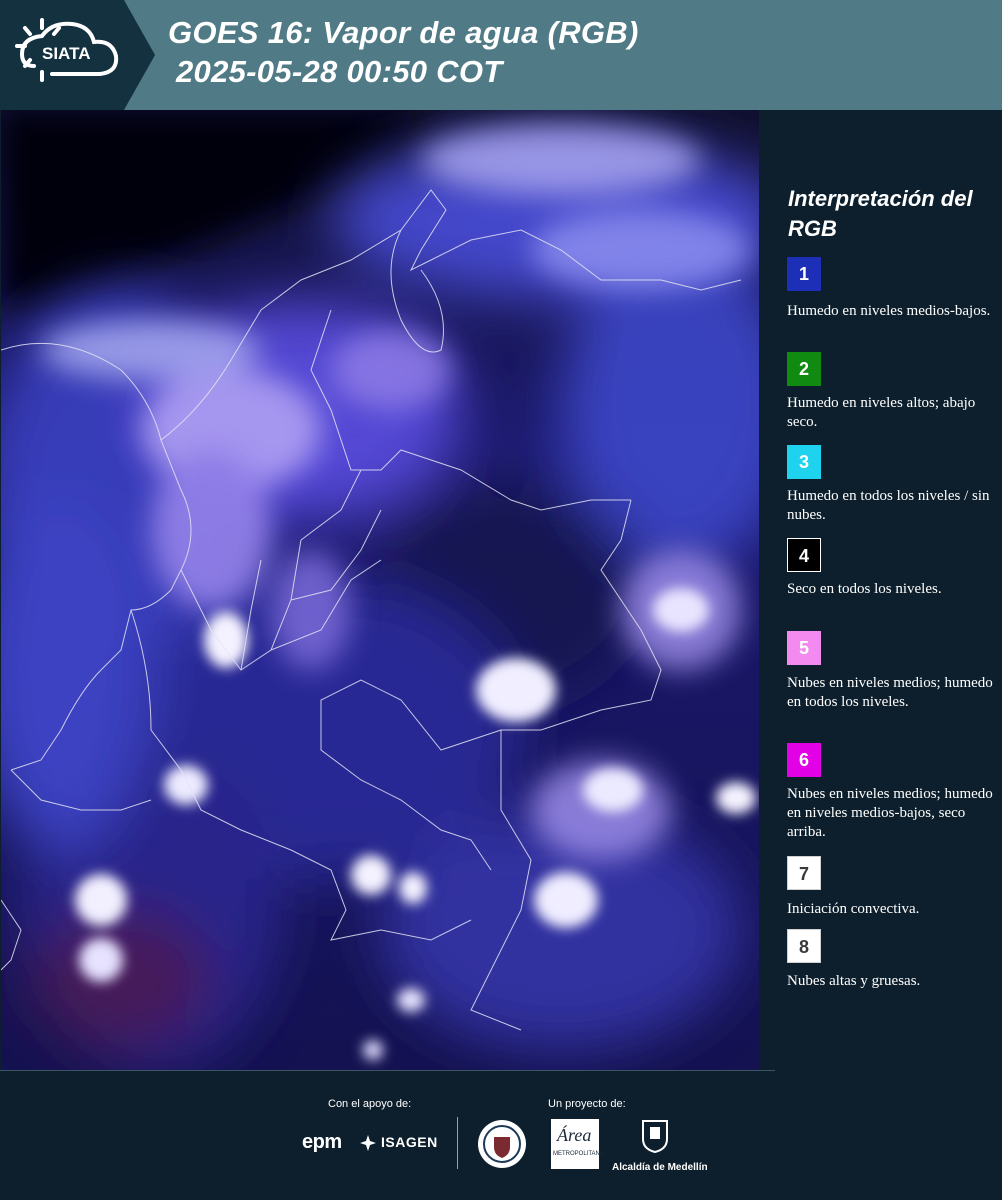  What do you see at coordinates (387, 1070) in the screenshot?
I see `footer-divider-line` at bounding box center [387, 1070].